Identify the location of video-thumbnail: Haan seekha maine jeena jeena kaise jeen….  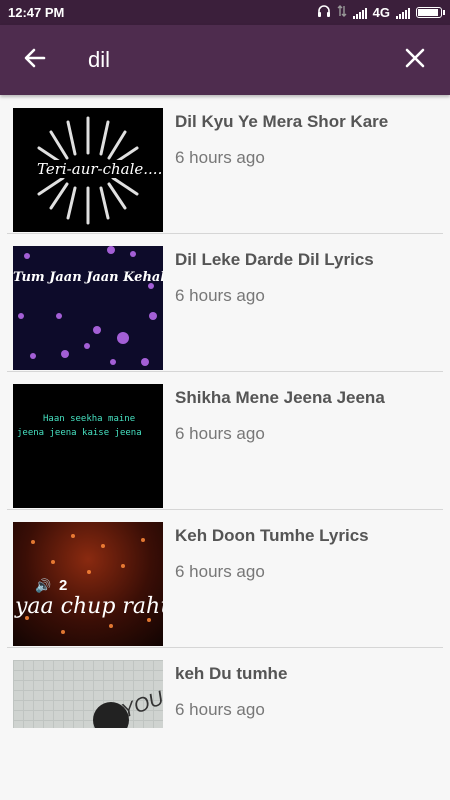
(88, 446).